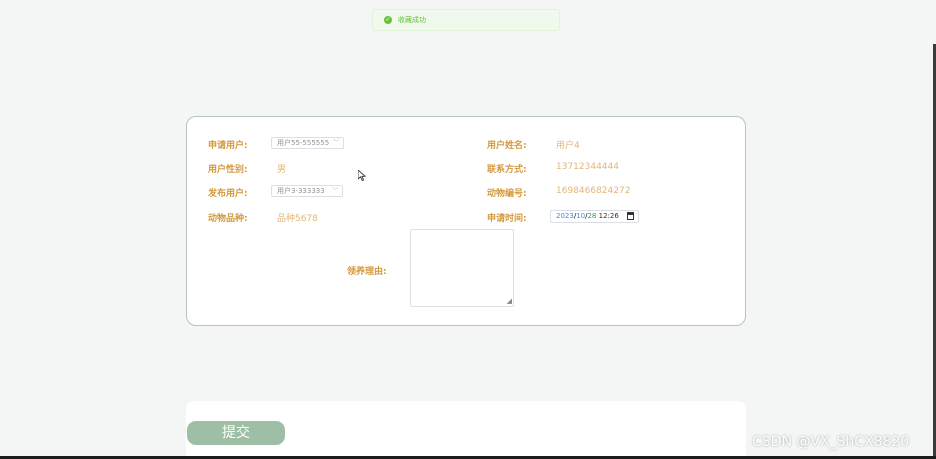 The height and width of the screenshot is (459, 936). What do you see at coordinates (362, 175) in the screenshot?
I see `mouse-cursor-icon` at bounding box center [362, 175].